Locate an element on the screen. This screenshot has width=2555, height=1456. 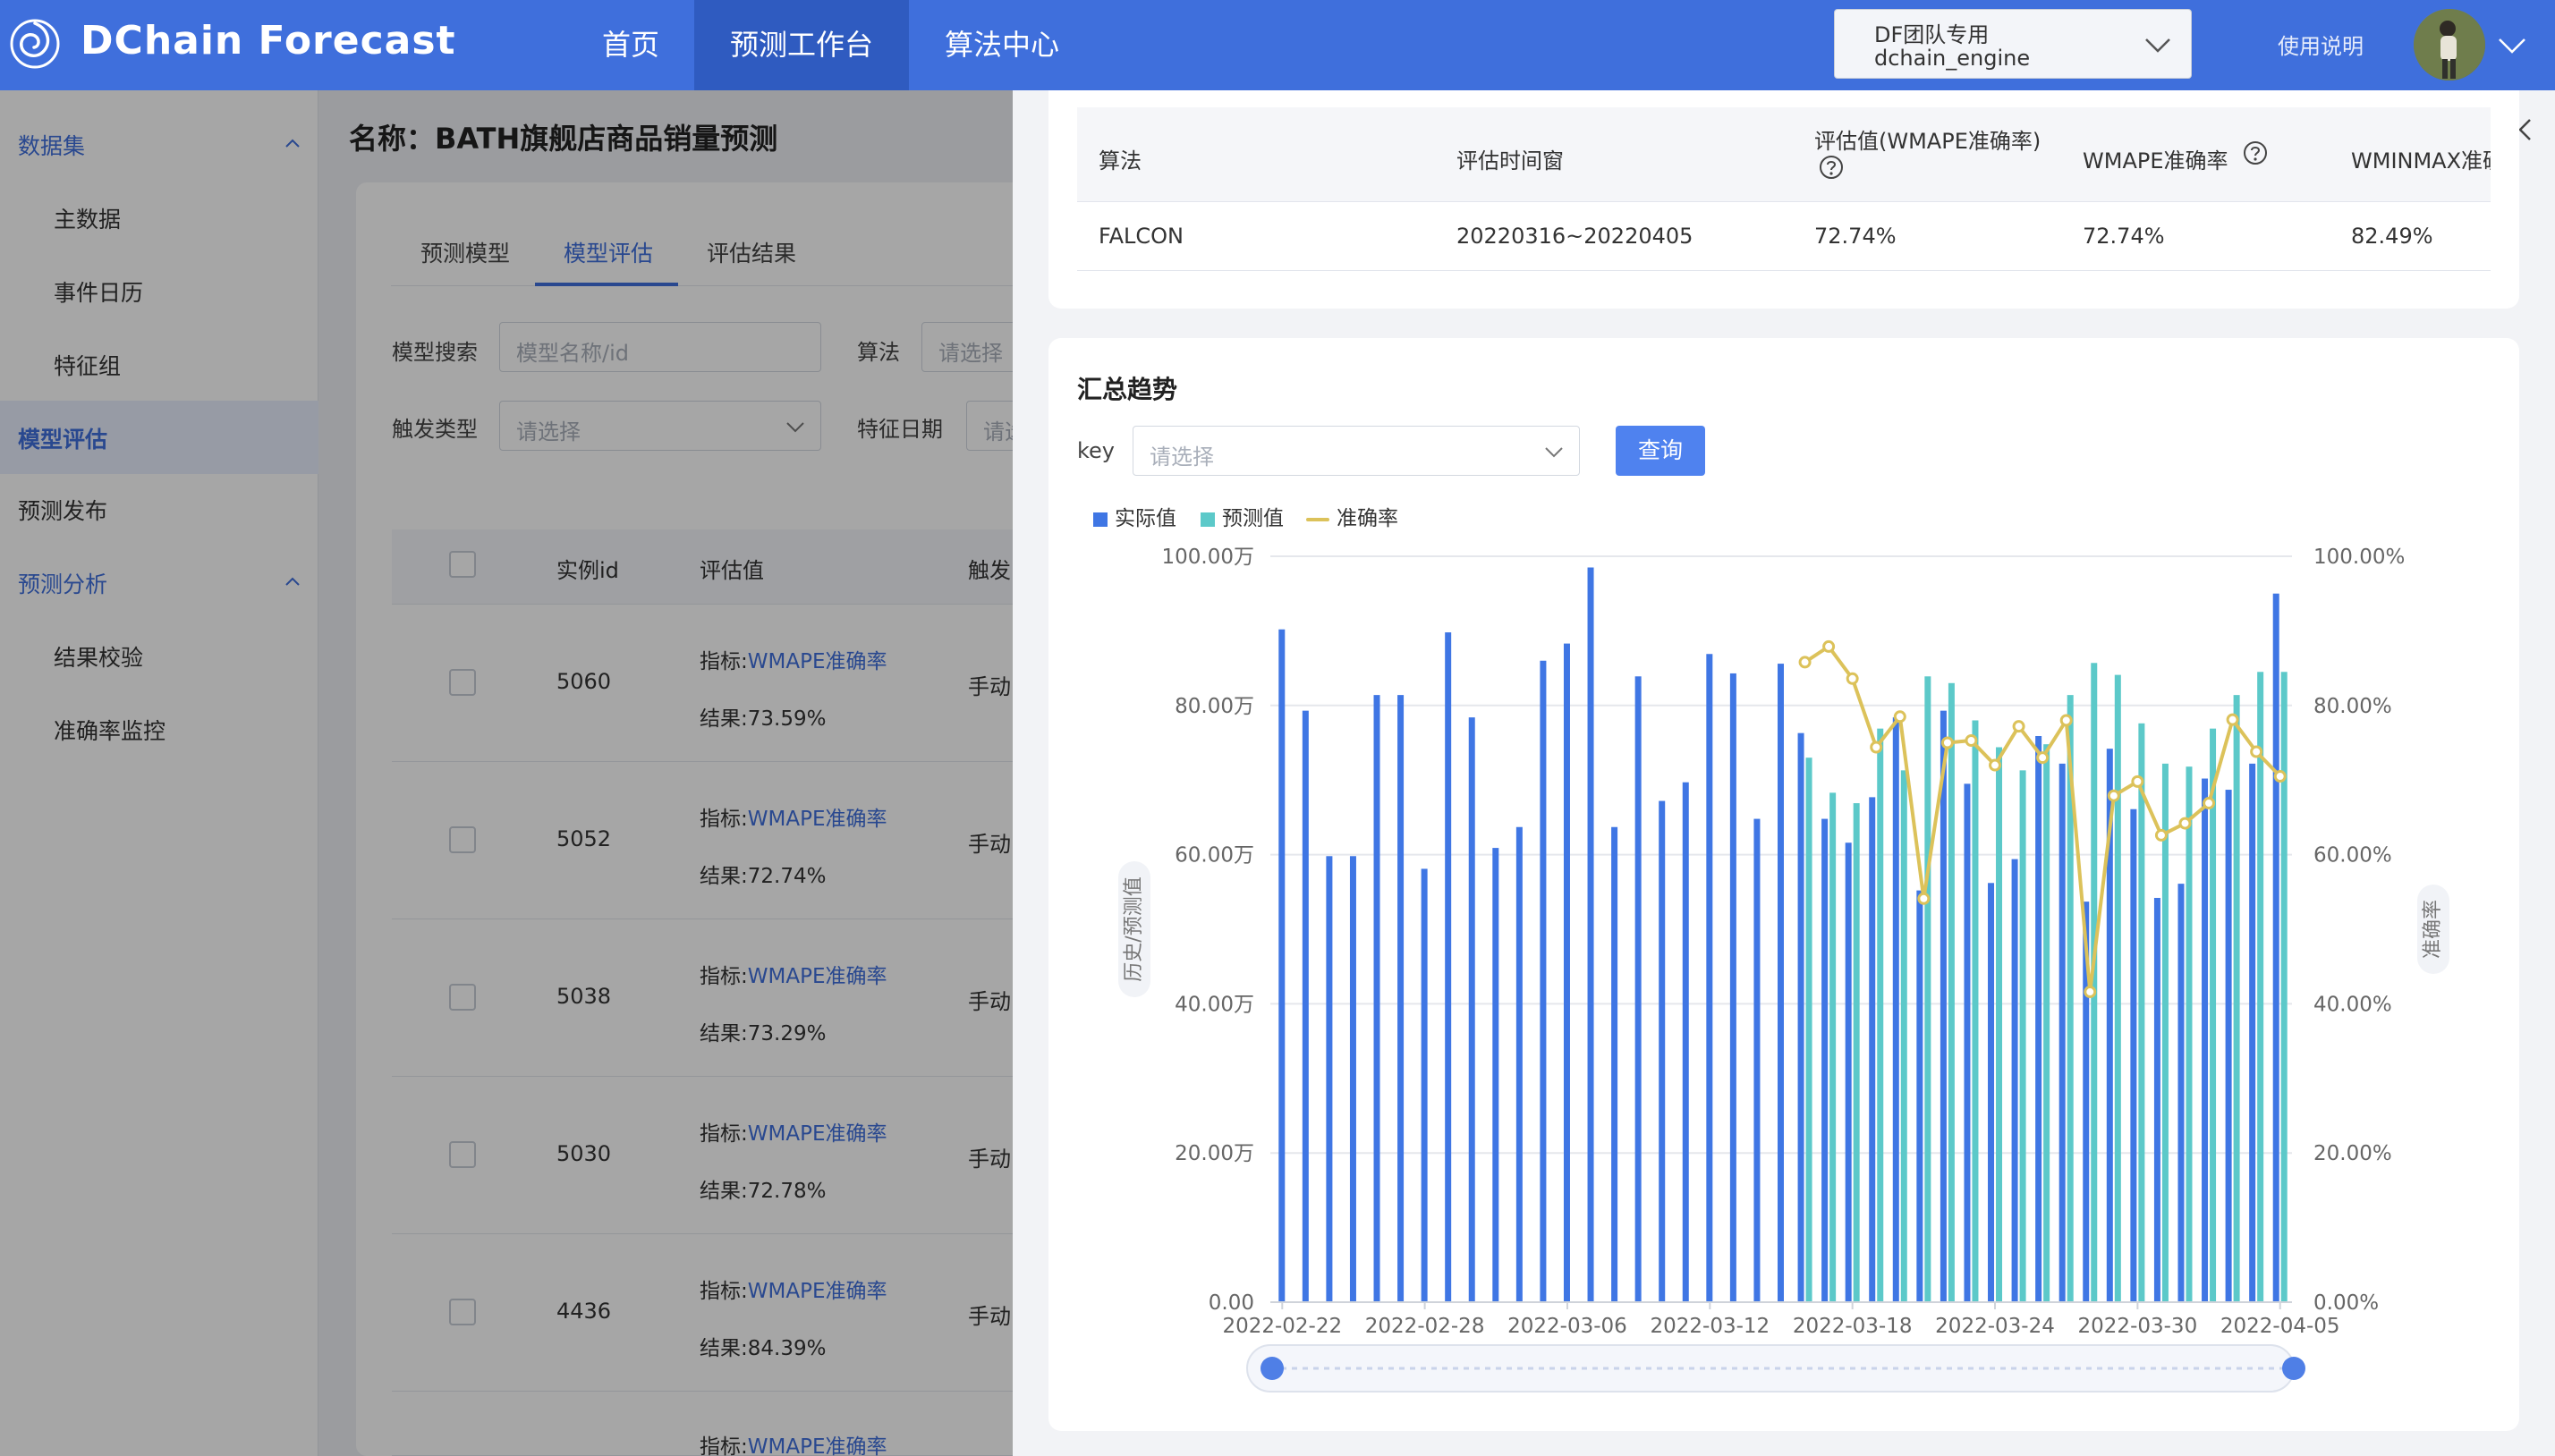
tenant-select: DF团队专用 dchain_engine is located at coordinates (2013, 44).